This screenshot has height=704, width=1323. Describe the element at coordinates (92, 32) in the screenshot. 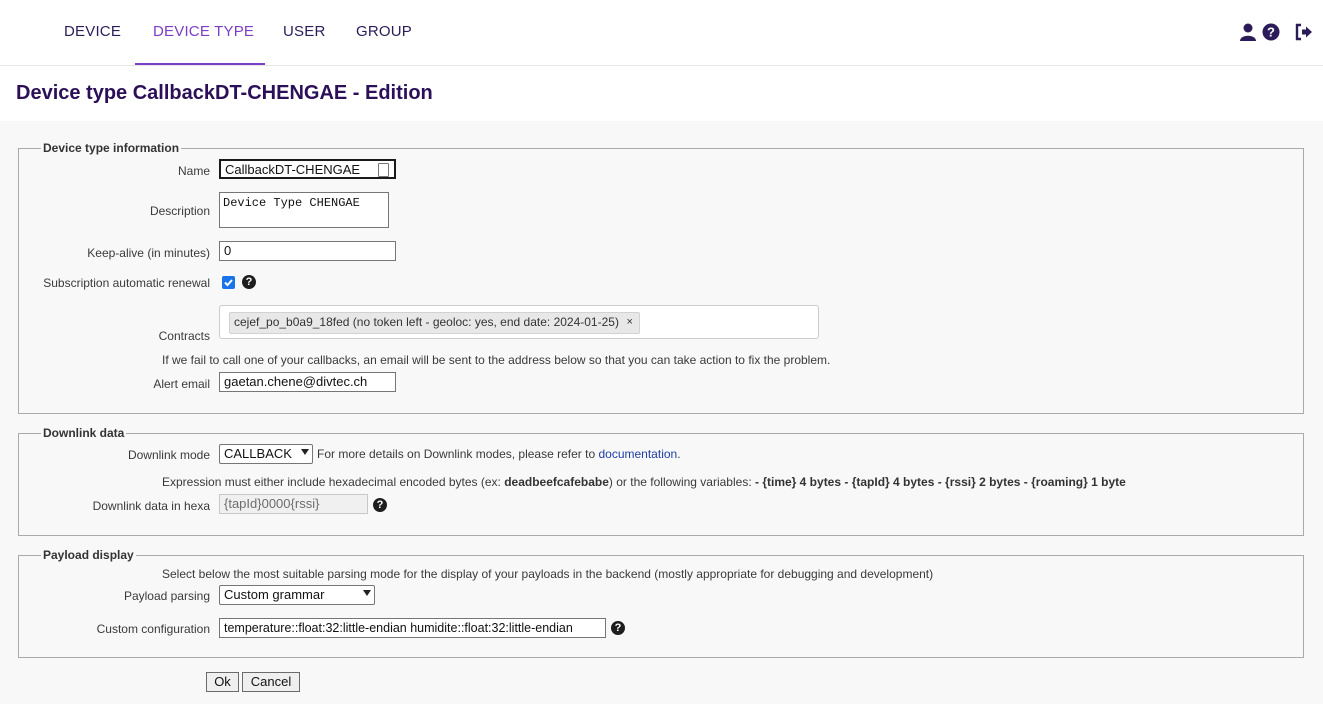

I see `tab-device: DEVICE` at that location.